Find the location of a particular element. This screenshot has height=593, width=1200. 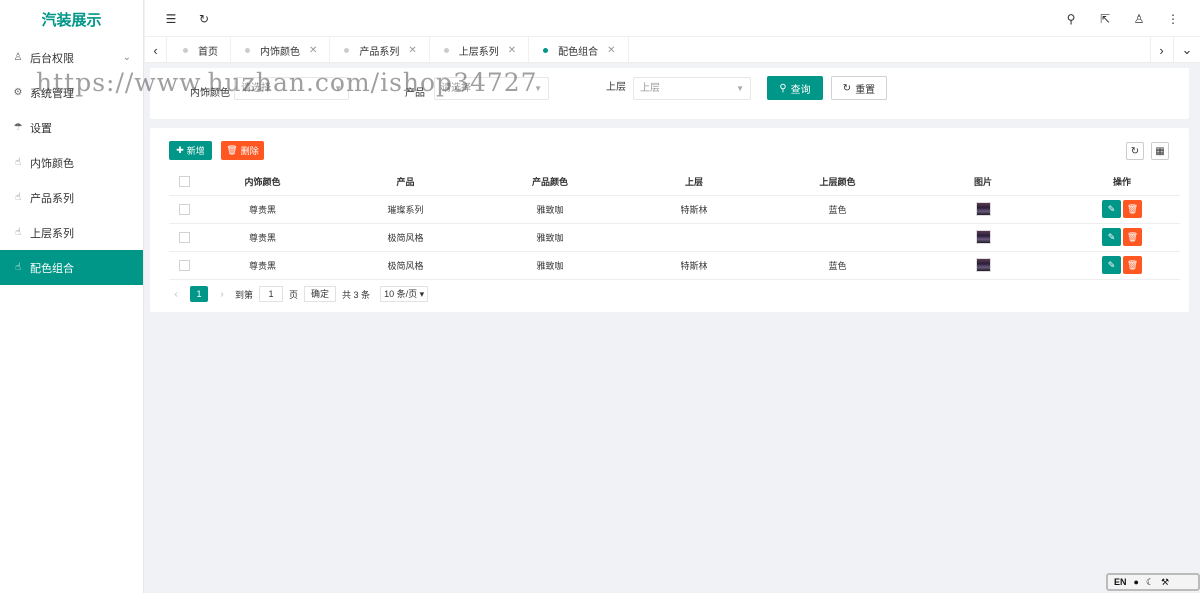

add-button-label: 新增 is located at coordinates (195, 151).